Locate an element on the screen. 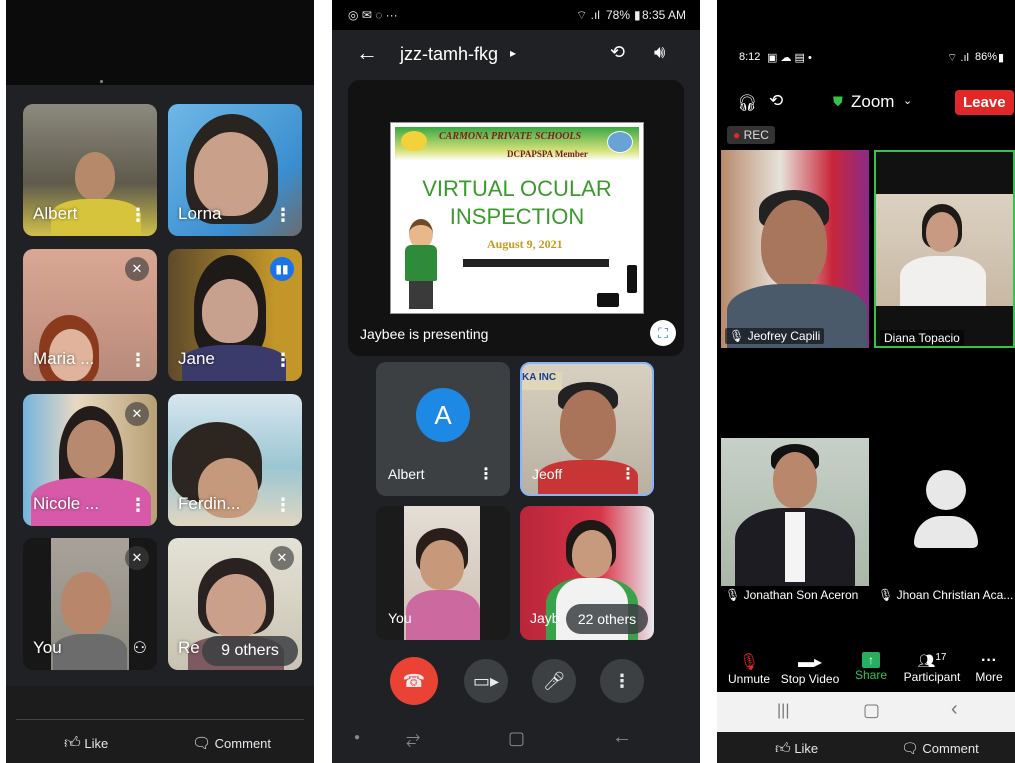 The width and height of the screenshot is (1015, 763). chevron-right-icon: ▸ is located at coordinates (513, 53).